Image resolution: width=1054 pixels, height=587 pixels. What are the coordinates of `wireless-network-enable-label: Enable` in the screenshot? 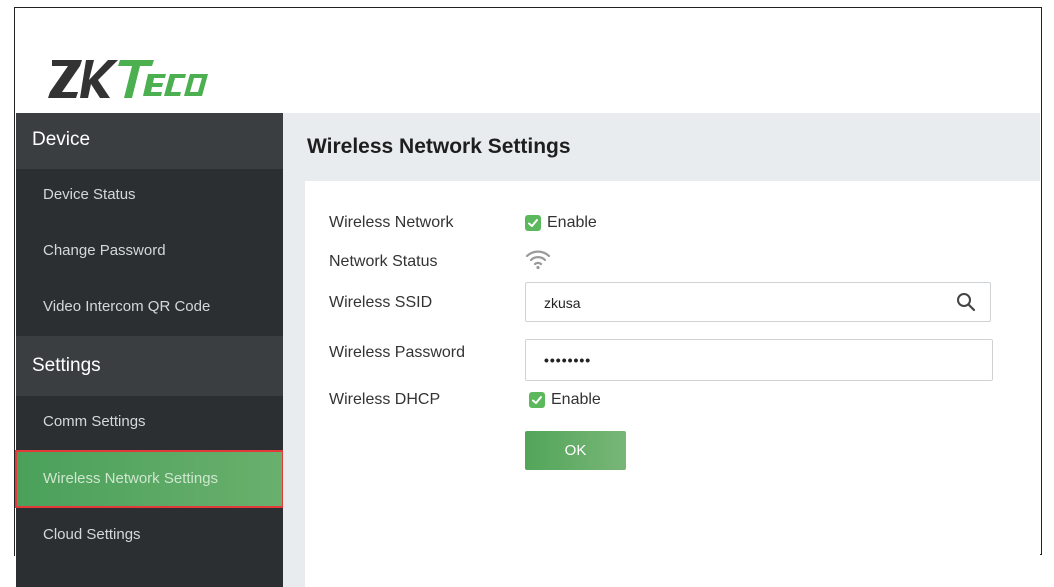 It's located at (572, 222).